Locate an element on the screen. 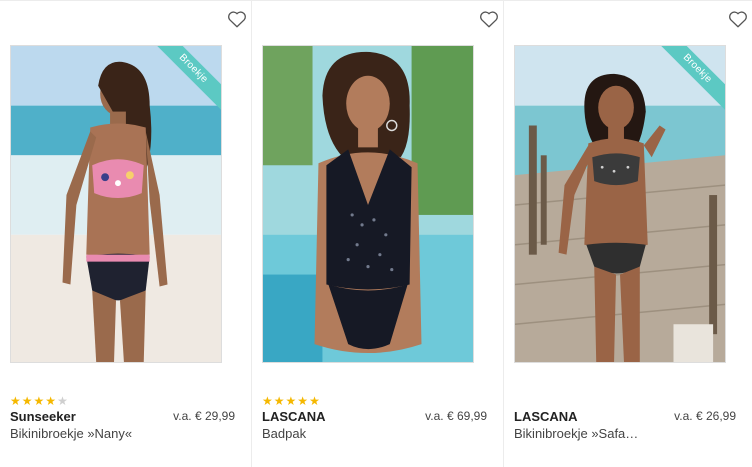 This screenshot has width=752, height=467. product-price: v.a. € 26,99 is located at coordinates (705, 416).